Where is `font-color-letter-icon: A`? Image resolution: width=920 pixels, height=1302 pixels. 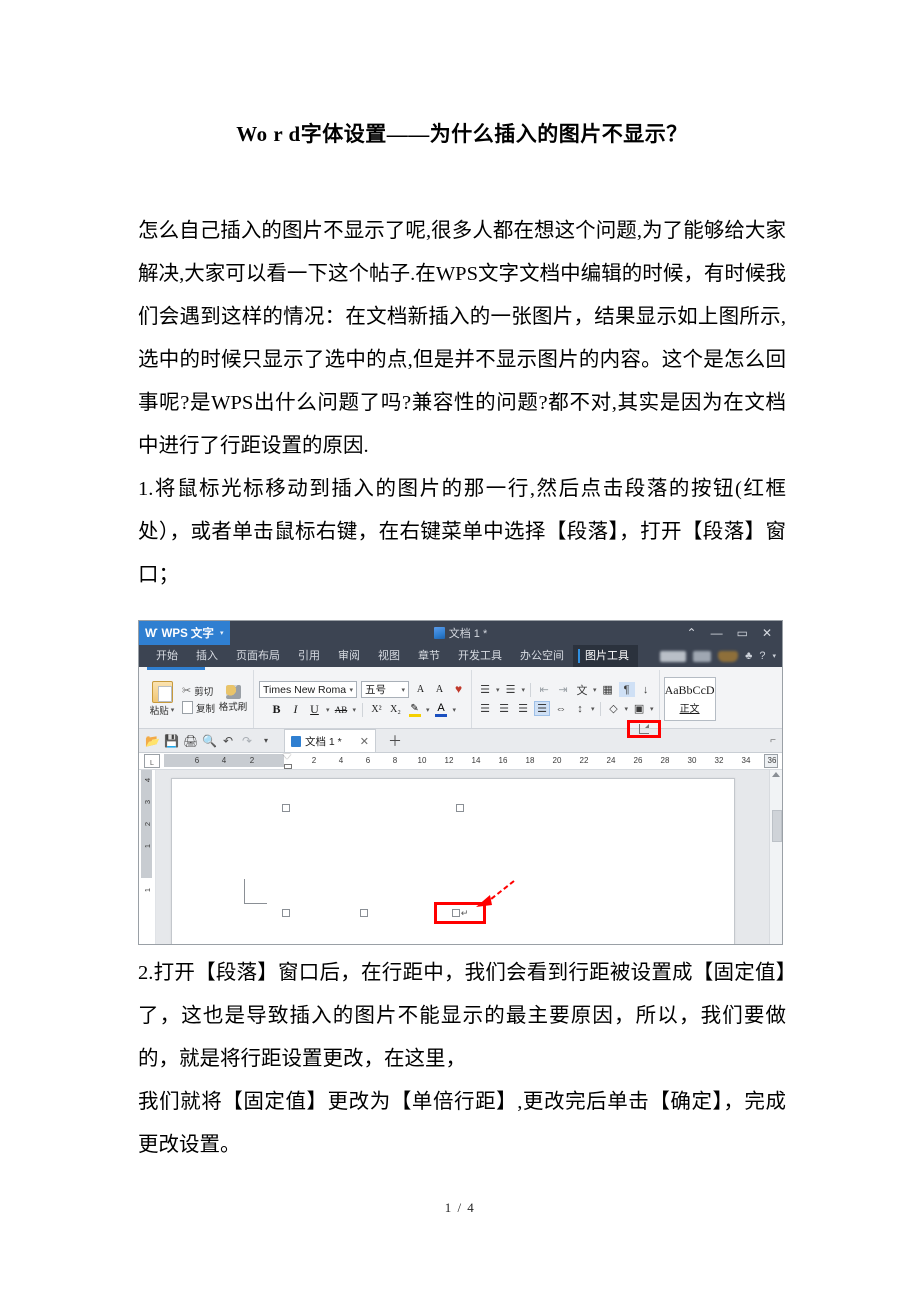 font-color-letter-icon: A is located at coordinates (441, 708).